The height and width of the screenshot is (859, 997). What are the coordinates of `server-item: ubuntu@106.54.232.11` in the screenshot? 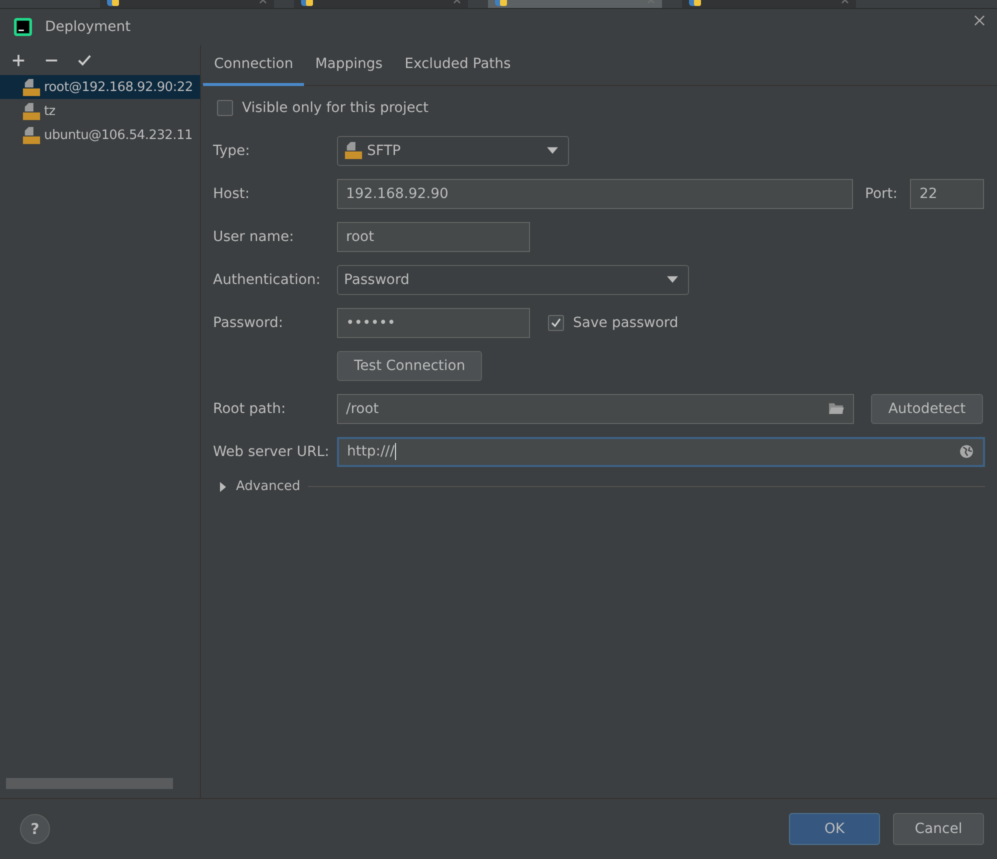 It's located at (100, 135).